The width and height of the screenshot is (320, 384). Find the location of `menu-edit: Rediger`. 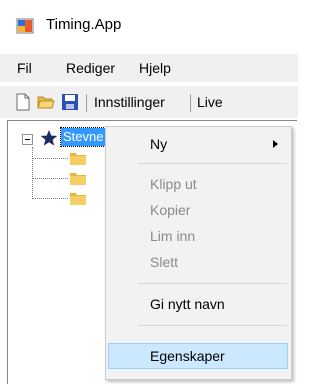

menu-edit: Rediger is located at coordinates (90, 68).